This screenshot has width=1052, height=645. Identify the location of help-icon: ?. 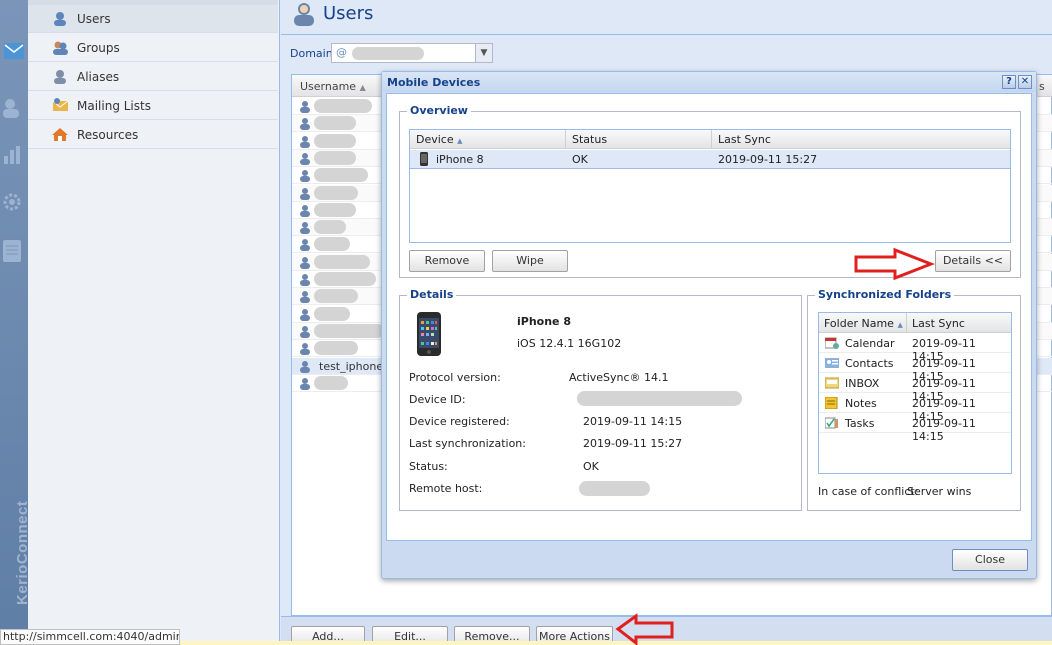
(1009, 82).